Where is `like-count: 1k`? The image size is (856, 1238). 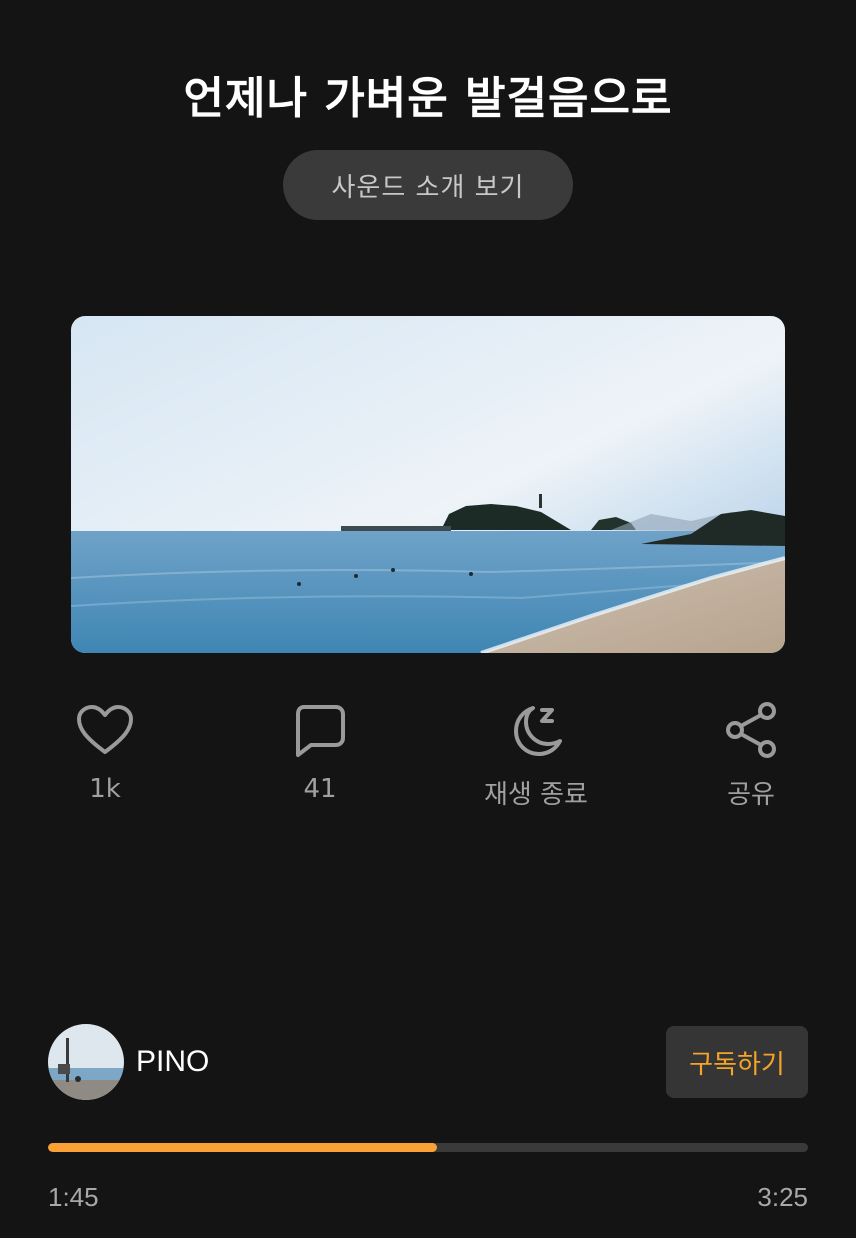
like-count: 1k is located at coordinates (105, 789).